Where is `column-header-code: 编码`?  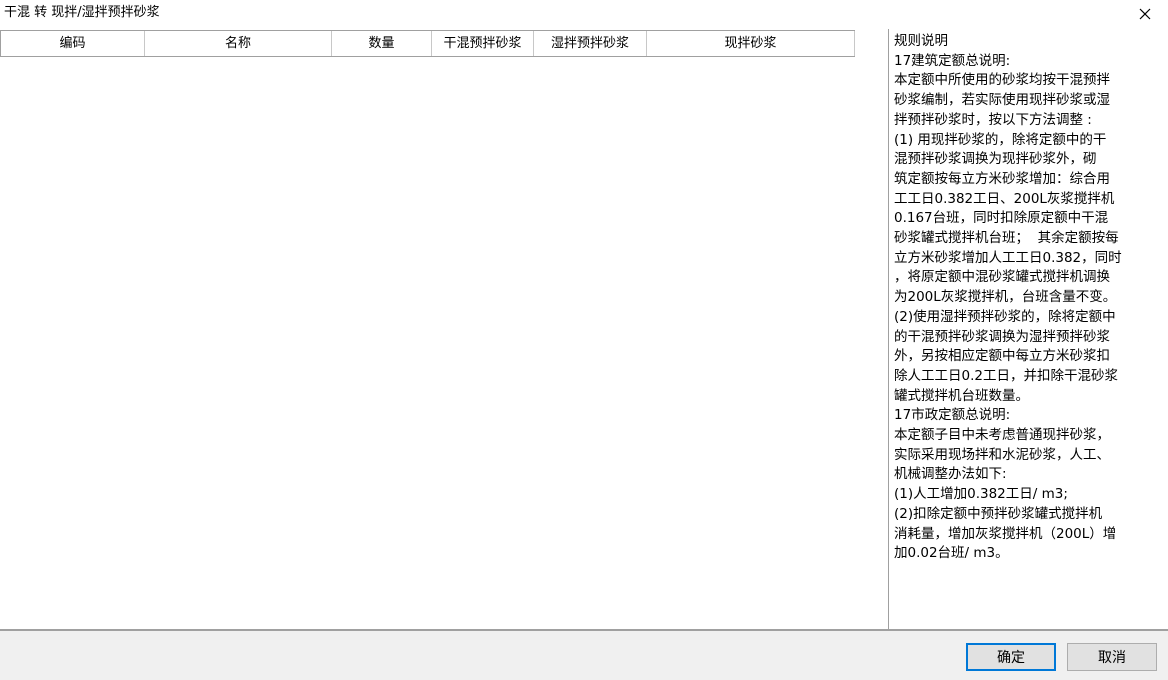 column-header-code: 编码 is located at coordinates (73, 43).